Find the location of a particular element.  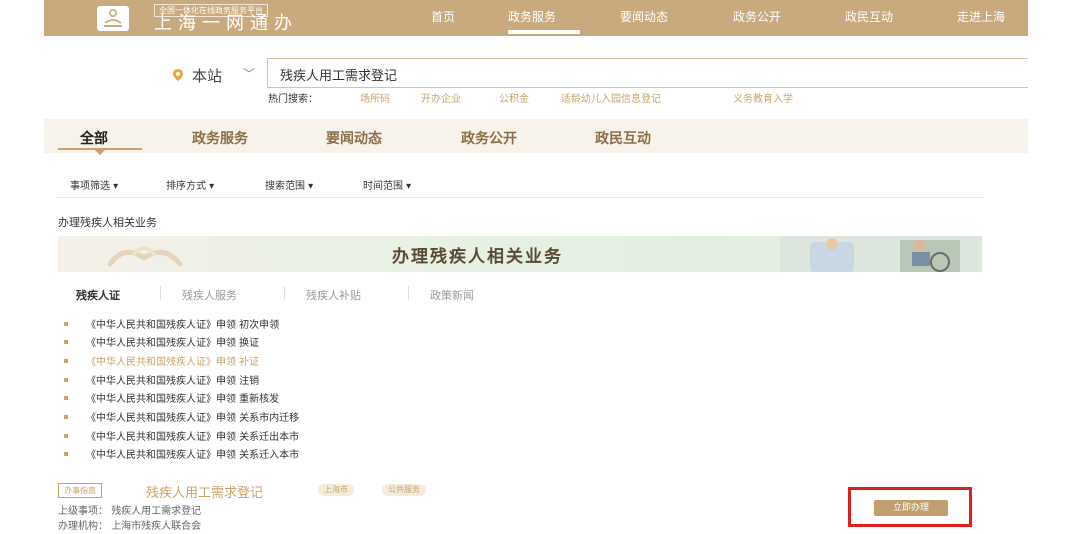

hot-search-item: 公积金 is located at coordinates (514, 97).